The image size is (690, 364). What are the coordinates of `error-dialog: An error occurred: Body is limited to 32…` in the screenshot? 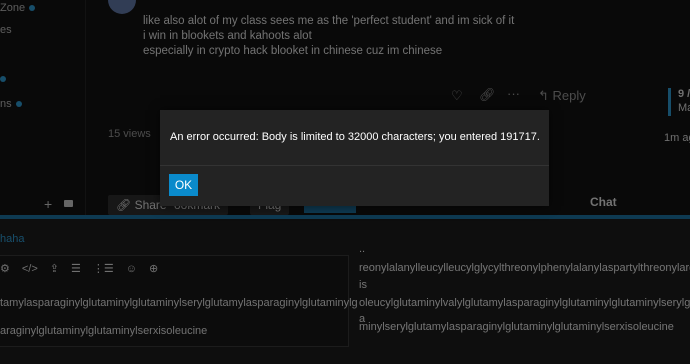 It's located at (354, 158).